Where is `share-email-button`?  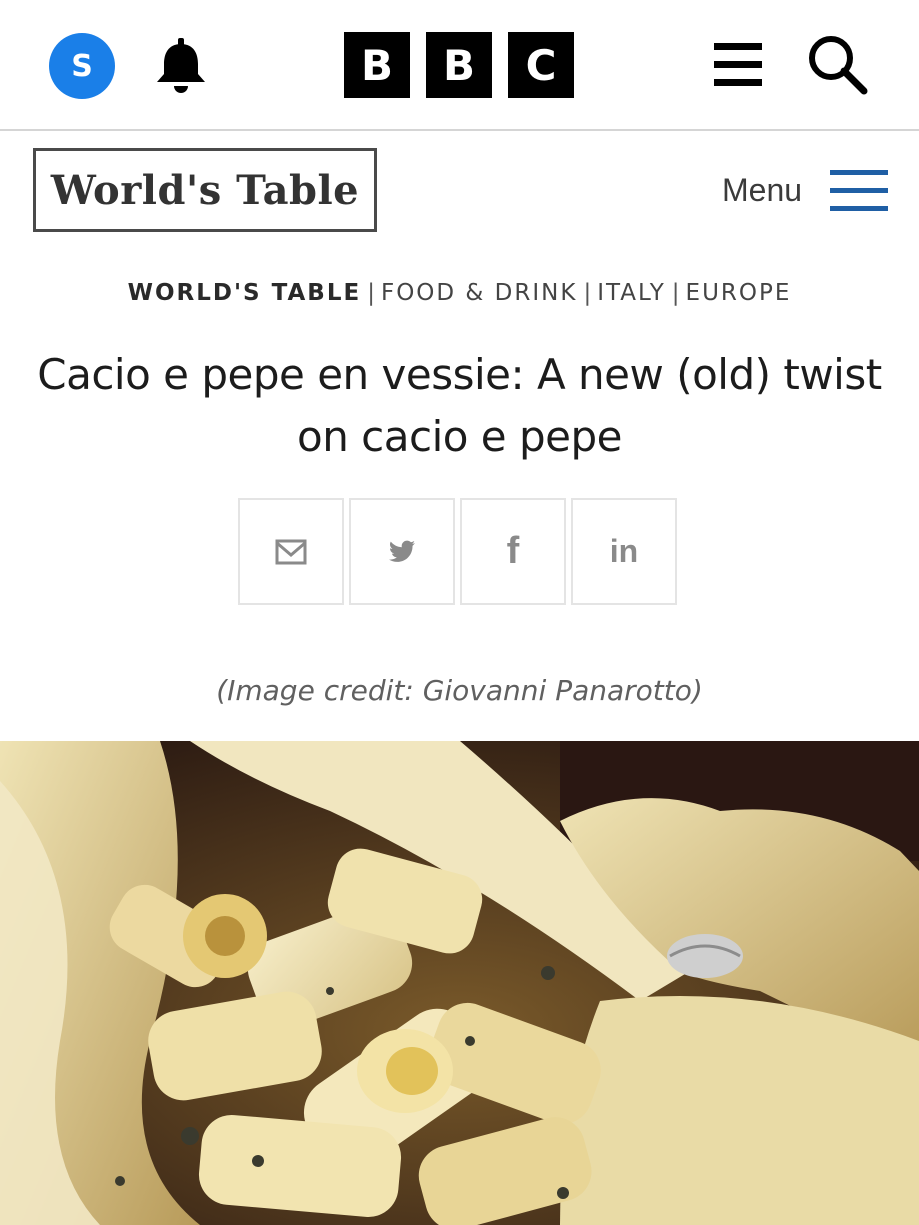 share-email-button is located at coordinates (291, 551).